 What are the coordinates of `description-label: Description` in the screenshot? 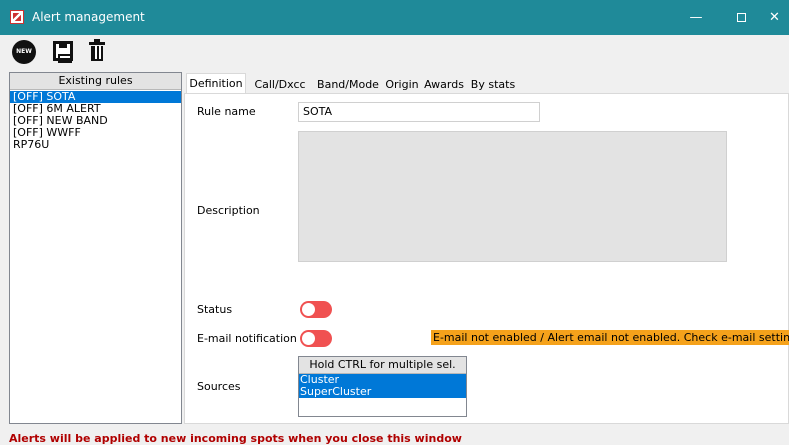 It's located at (228, 210).